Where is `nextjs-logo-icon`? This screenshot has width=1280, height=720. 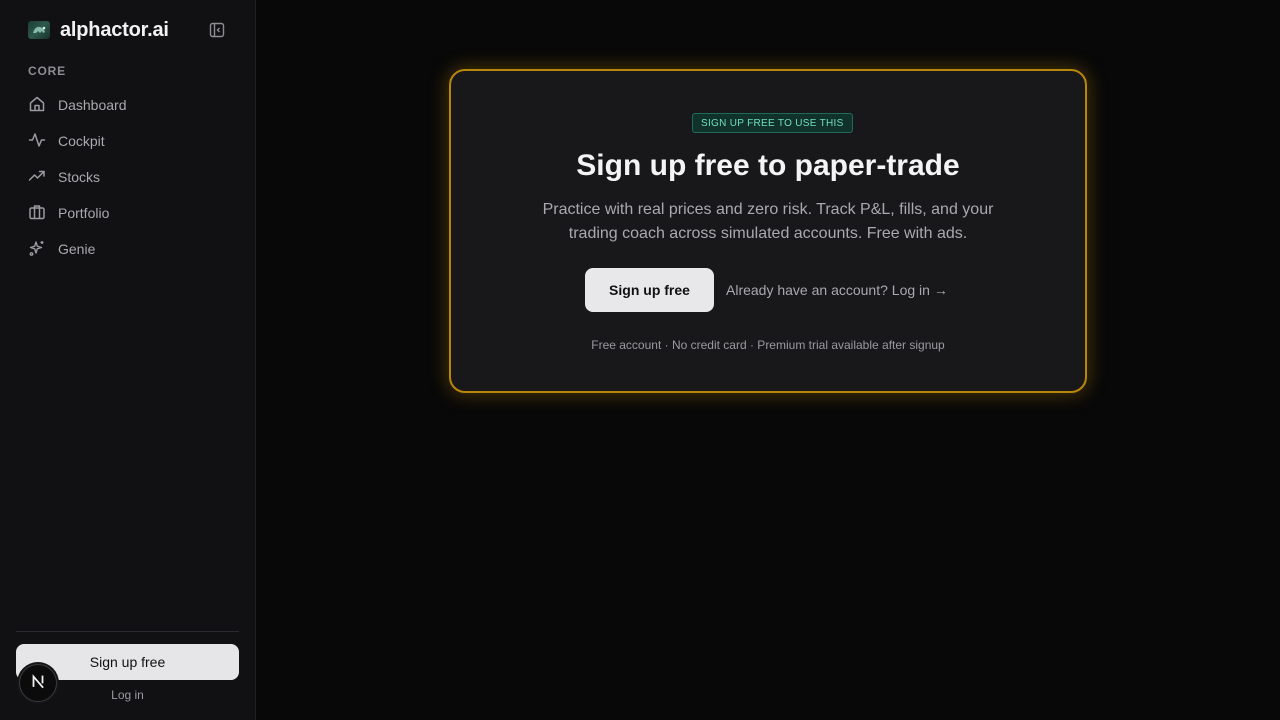
nextjs-logo-icon is located at coordinates (38, 683).